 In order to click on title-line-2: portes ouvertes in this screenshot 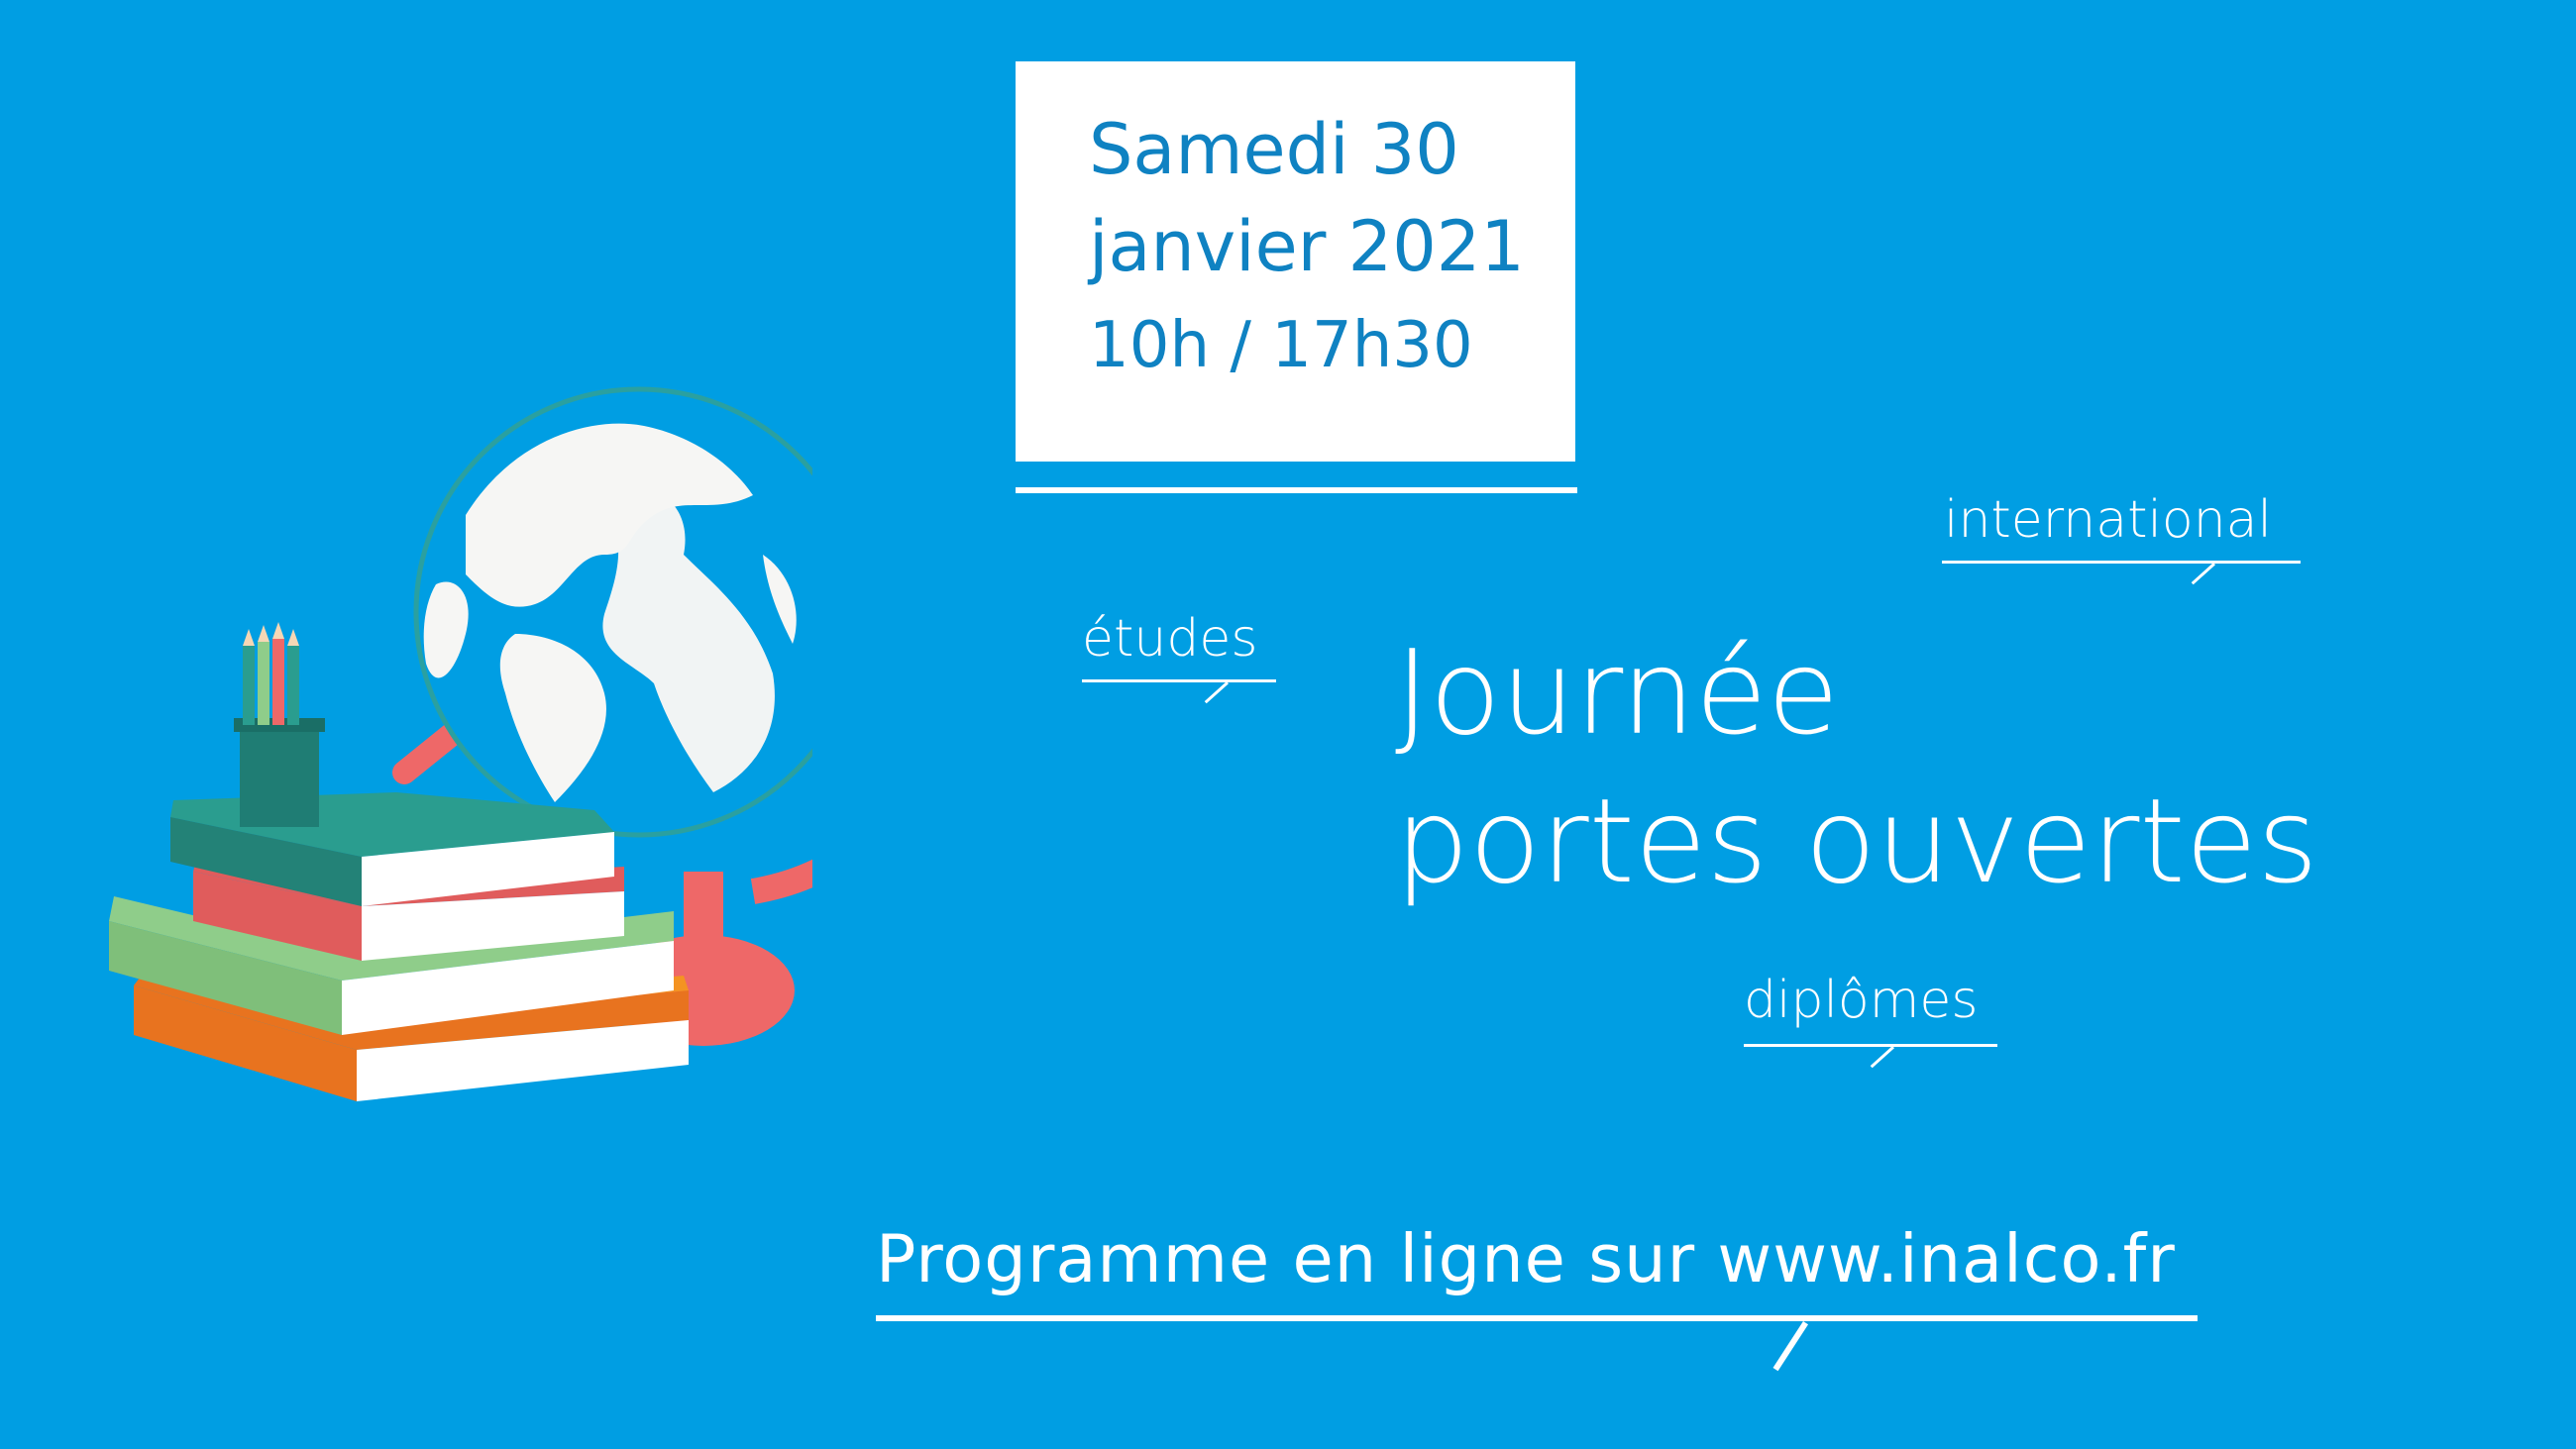, I will do `click(1856, 841)`.